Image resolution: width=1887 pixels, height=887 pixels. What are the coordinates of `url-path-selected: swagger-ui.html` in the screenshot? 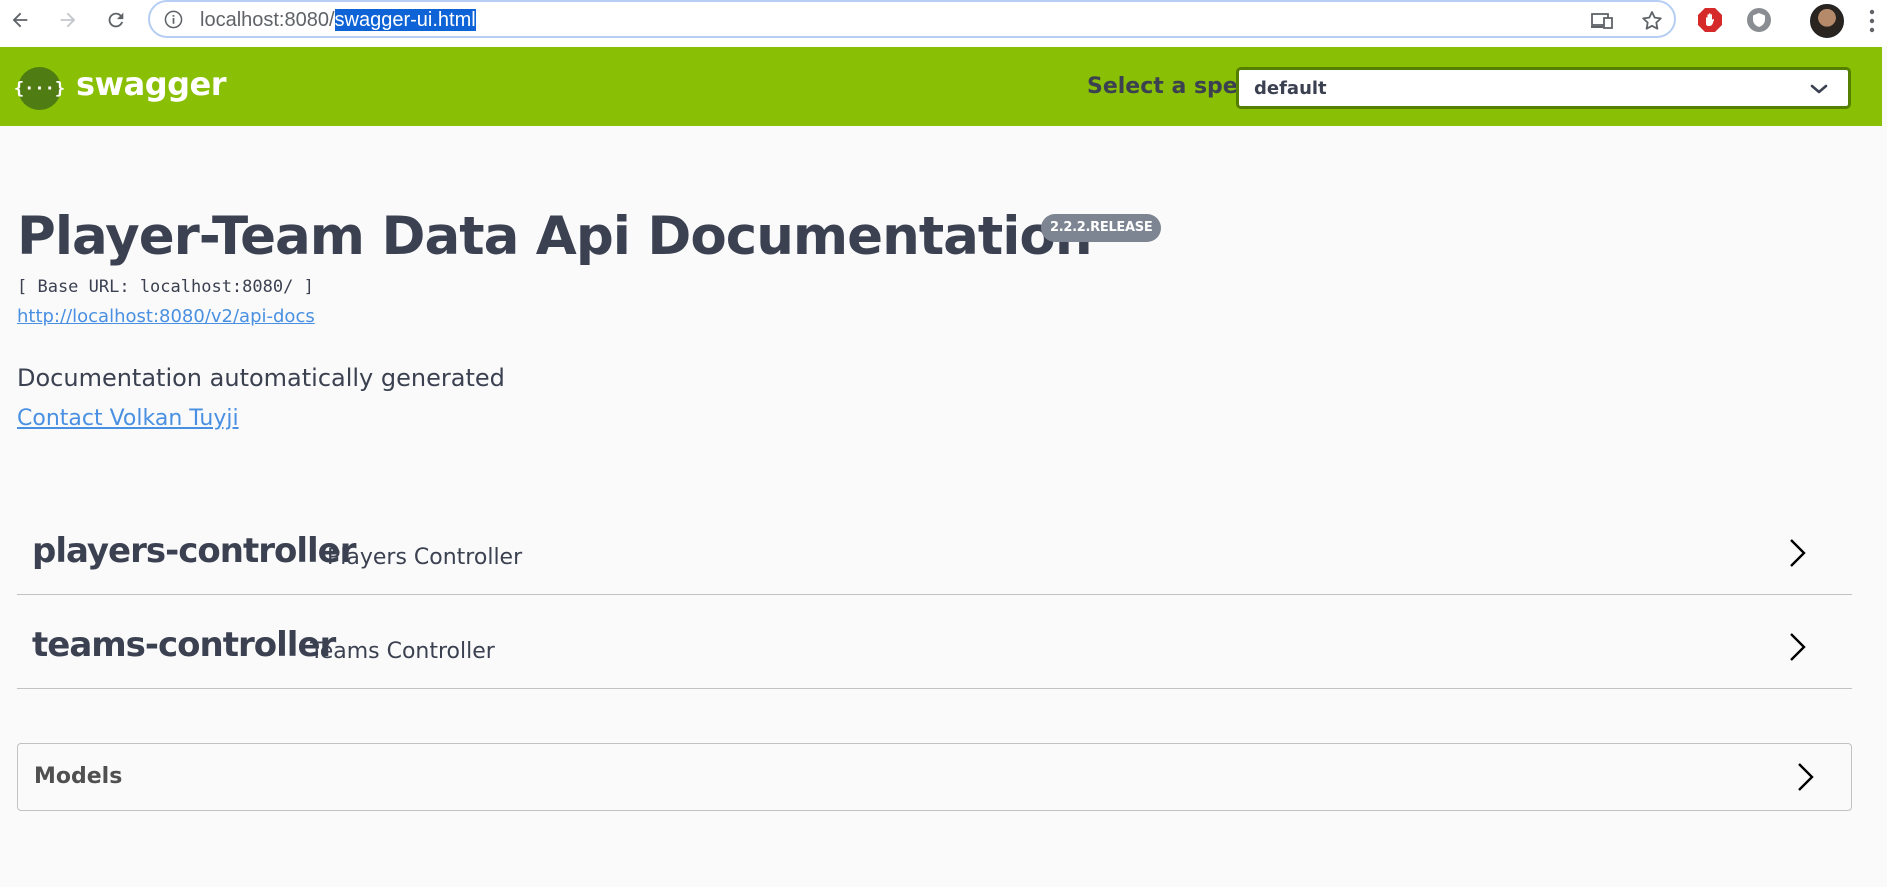 It's located at (405, 20).